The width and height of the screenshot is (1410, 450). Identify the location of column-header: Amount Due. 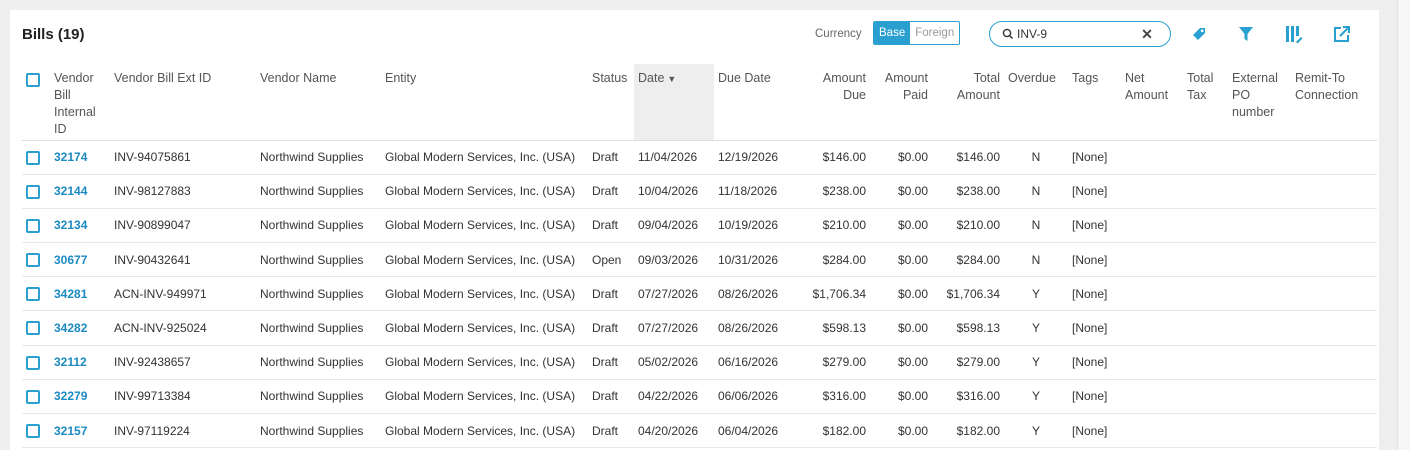
(832, 102).